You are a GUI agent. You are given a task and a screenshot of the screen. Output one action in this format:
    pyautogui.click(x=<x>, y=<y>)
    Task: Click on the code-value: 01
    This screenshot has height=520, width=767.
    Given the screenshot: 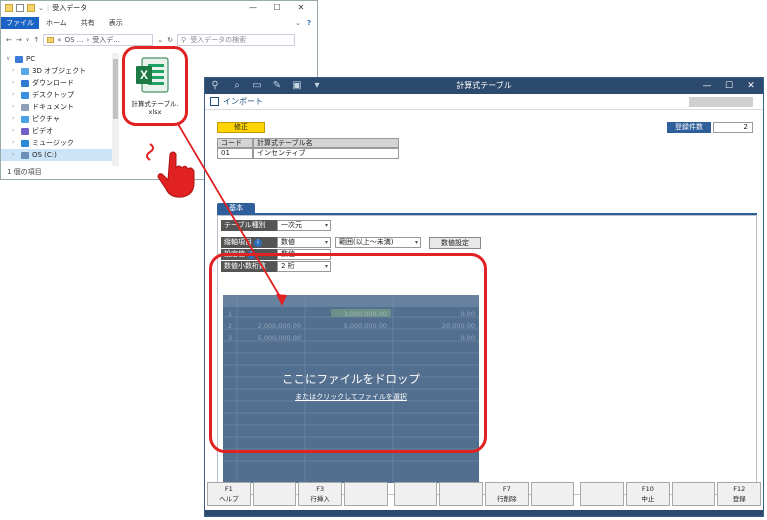 What is the action you would take?
    pyautogui.click(x=235, y=153)
    